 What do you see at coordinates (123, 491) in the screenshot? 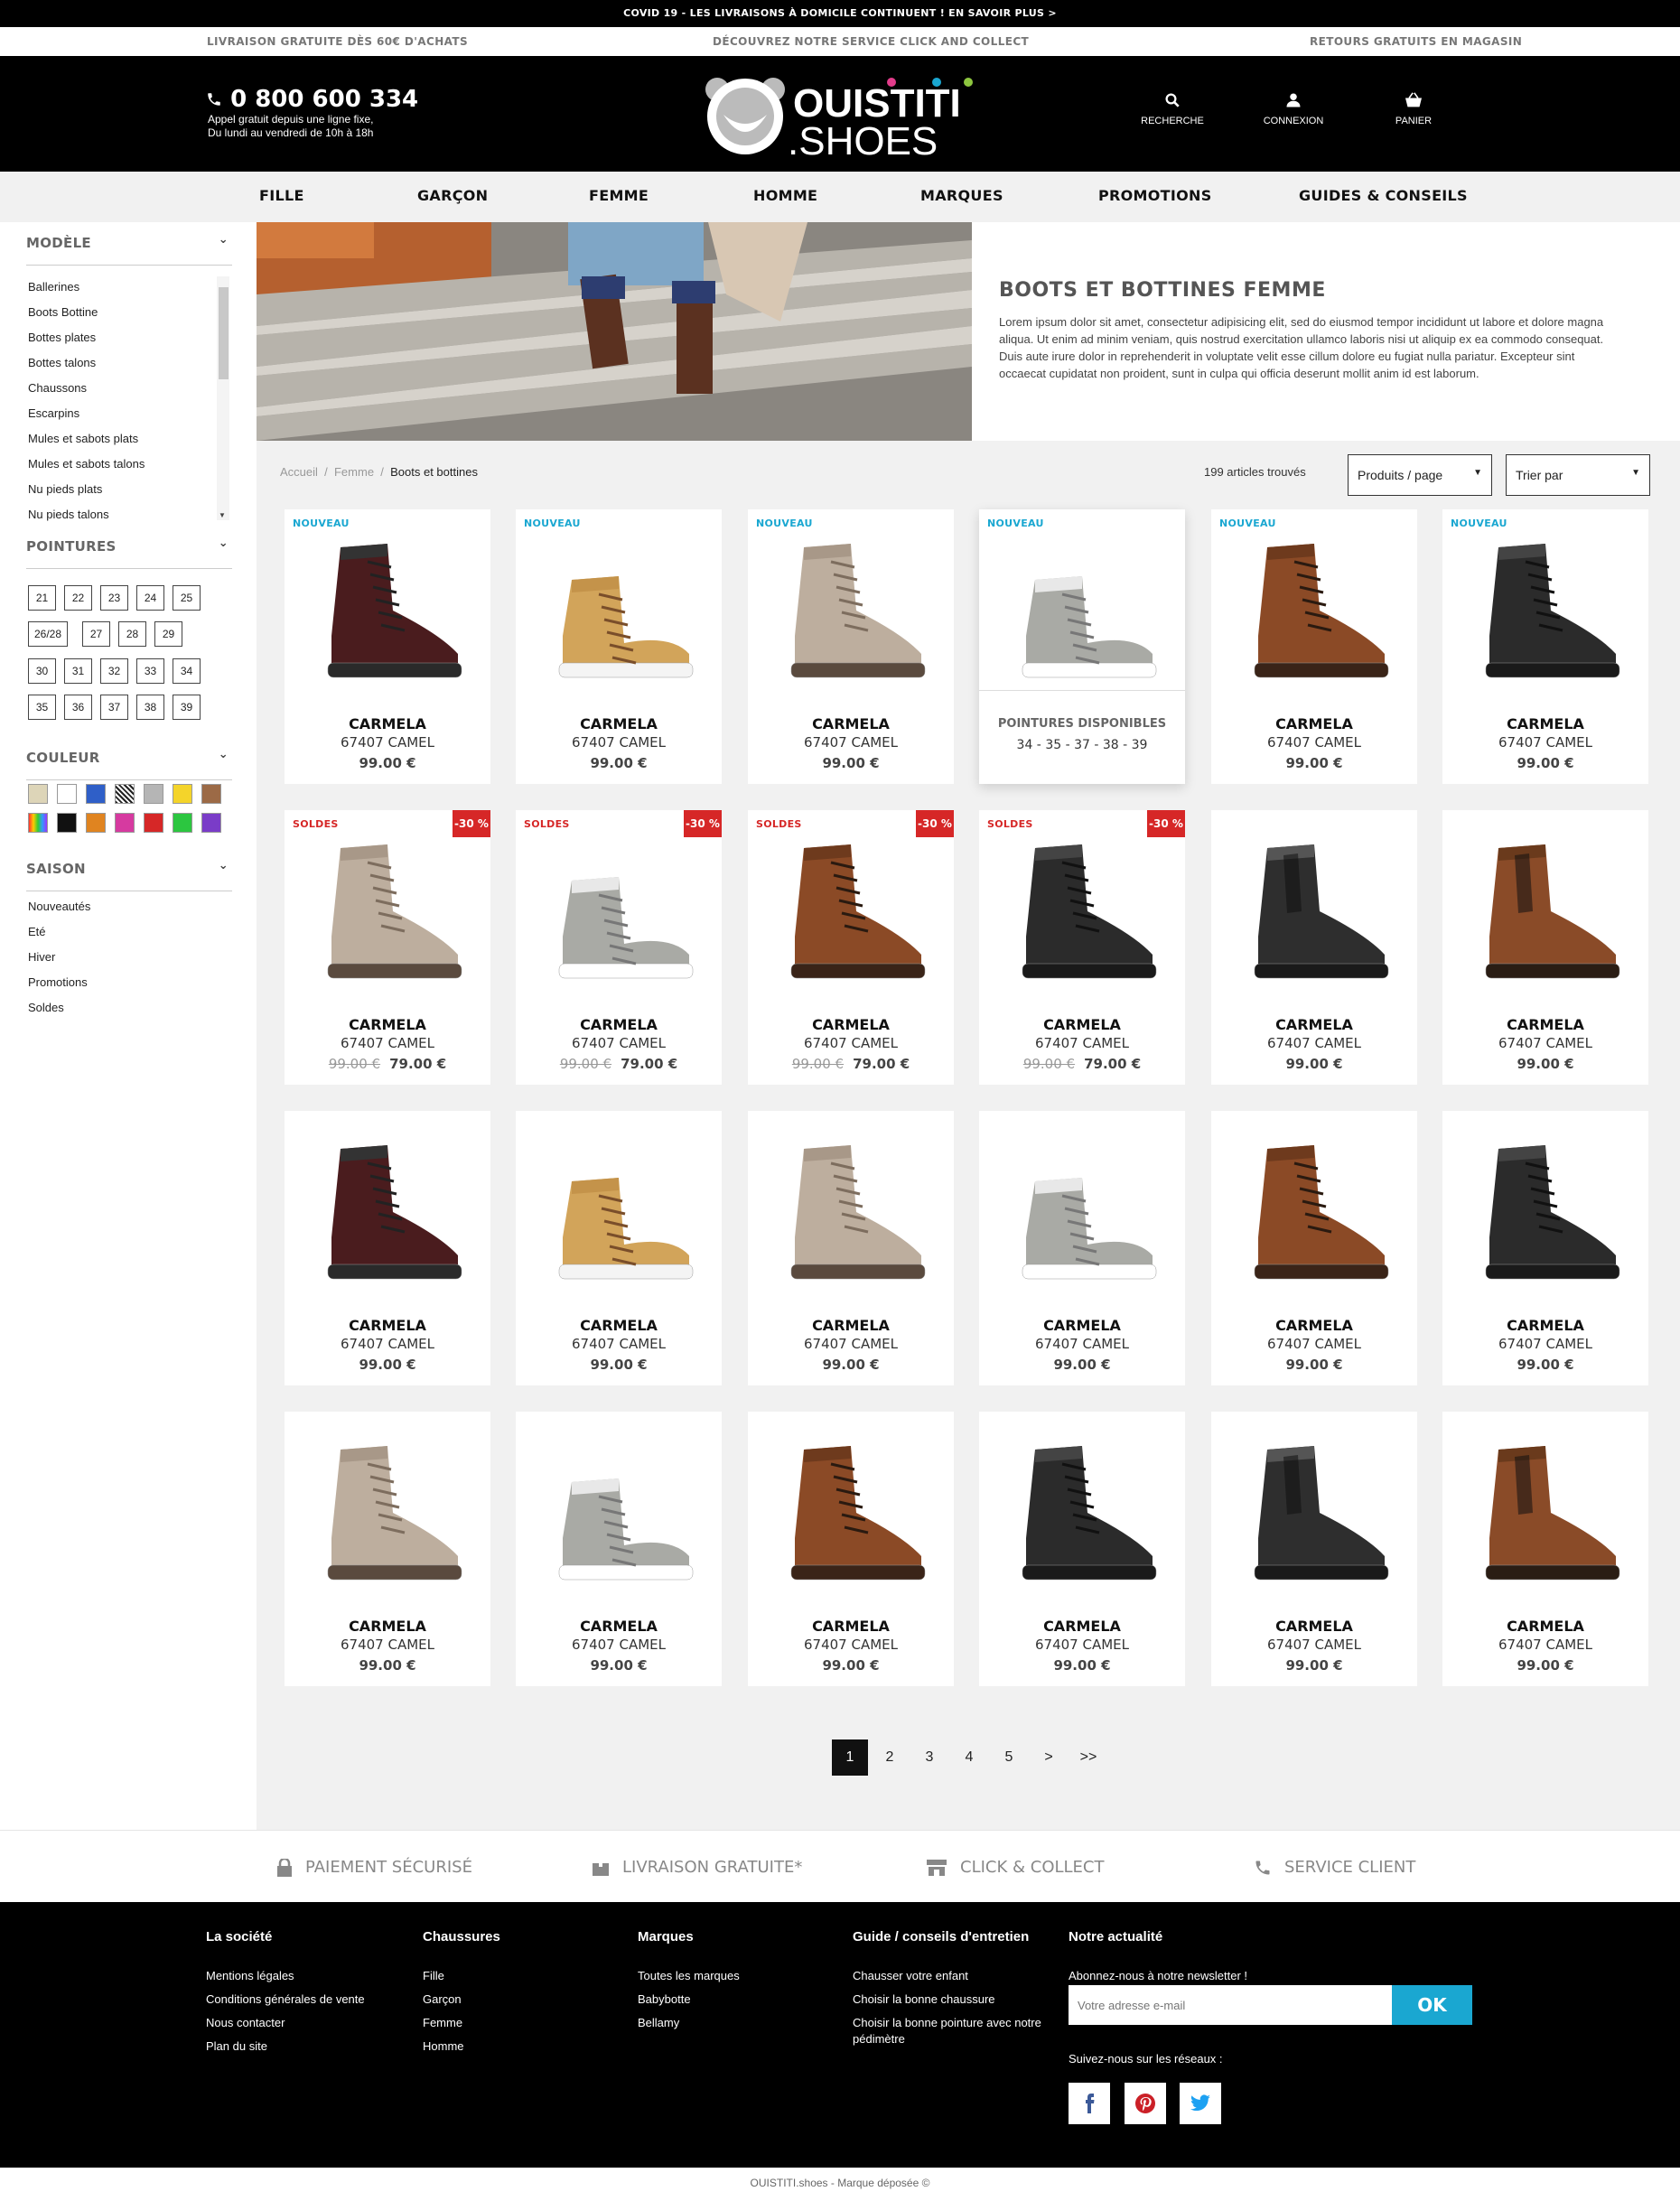
I see `modele-item: Nu pieds plats` at bounding box center [123, 491].